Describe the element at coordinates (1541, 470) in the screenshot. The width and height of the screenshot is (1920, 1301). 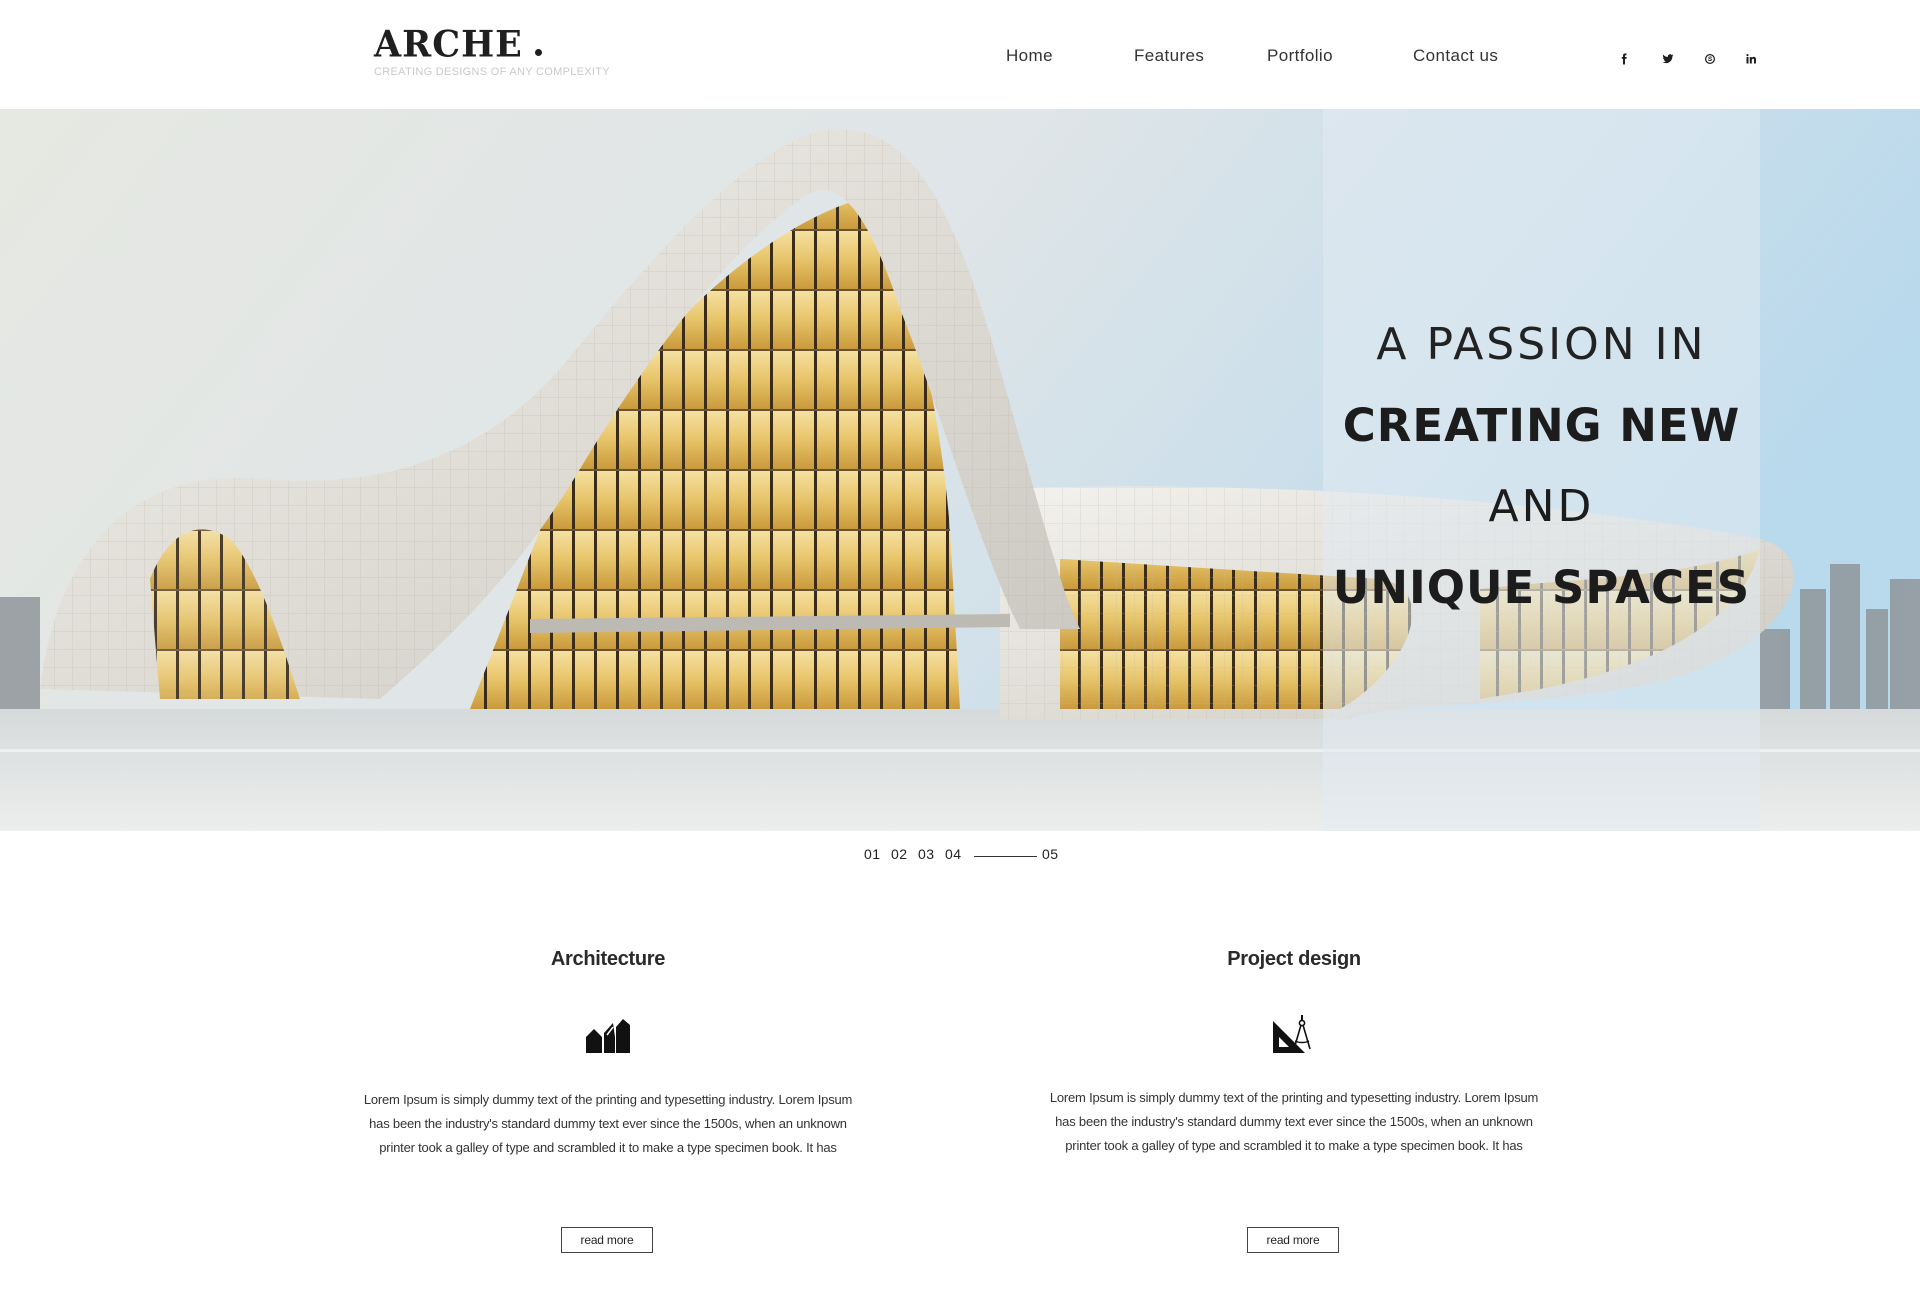
I see `hero-text-panel` at that location.